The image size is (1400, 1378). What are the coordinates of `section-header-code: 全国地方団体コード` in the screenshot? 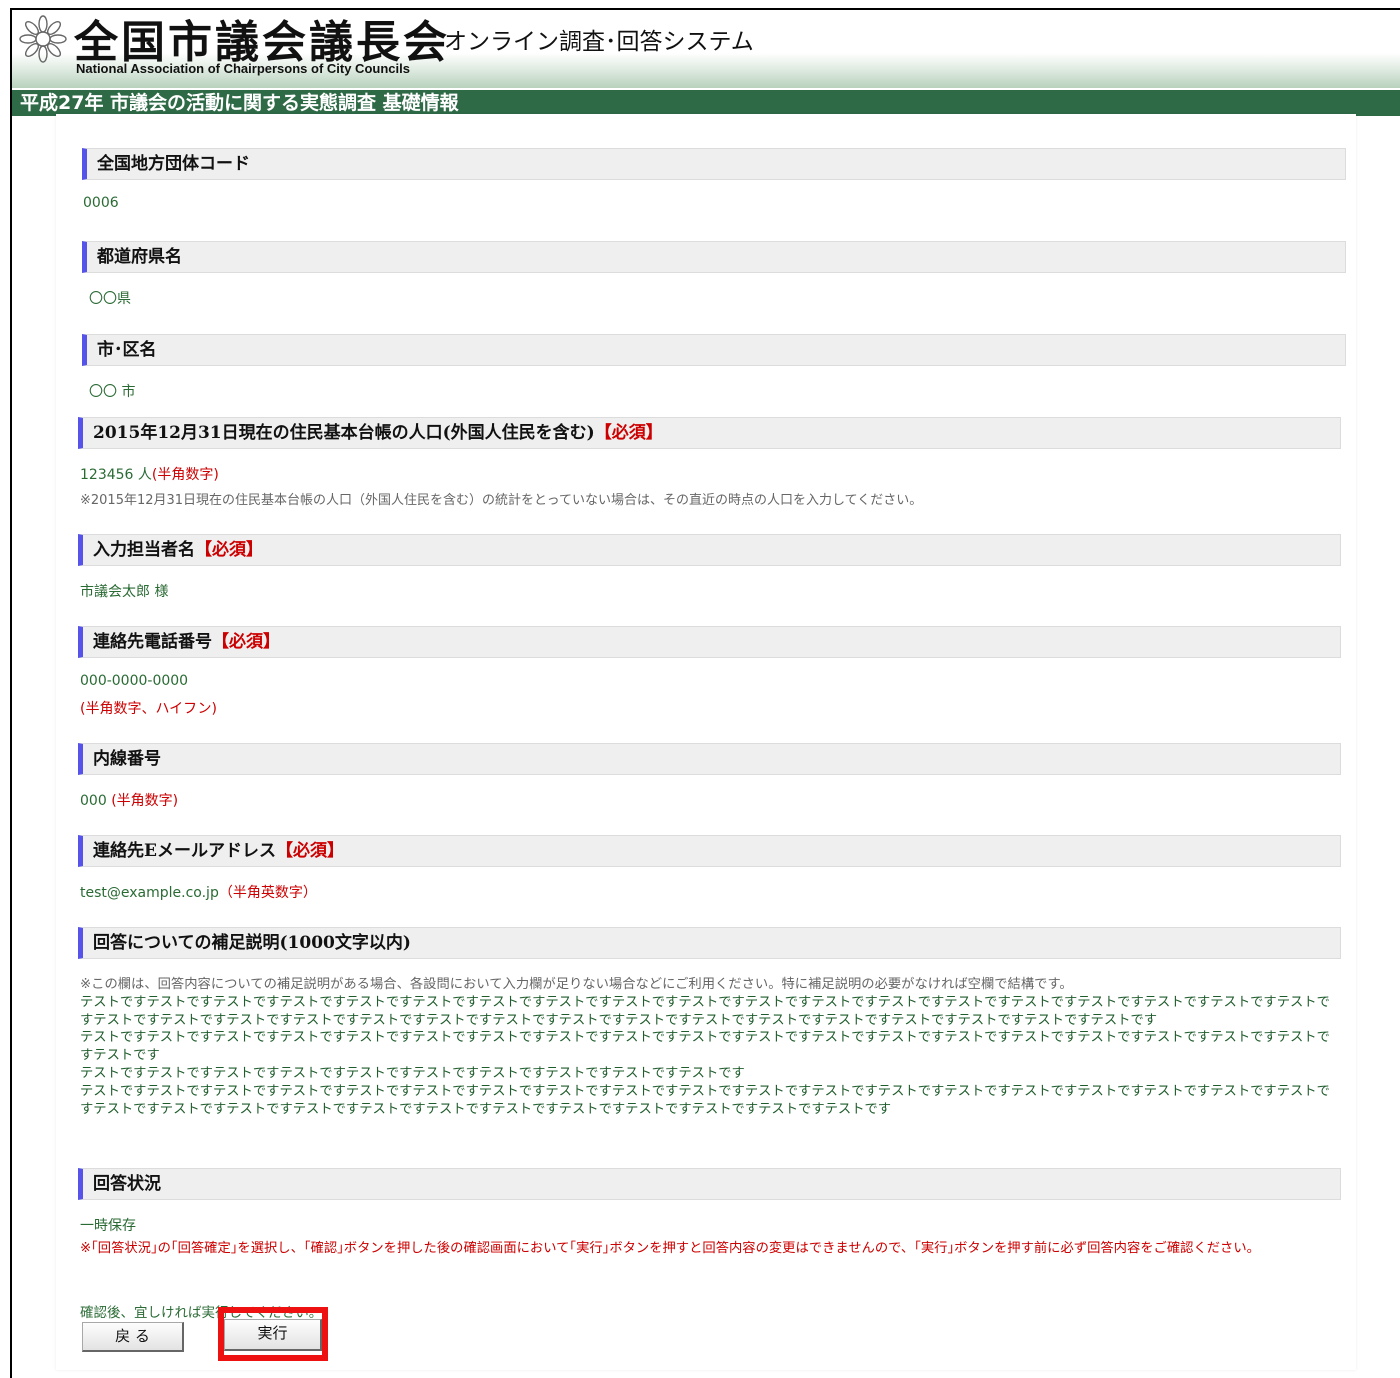 It's located at (714, 164).